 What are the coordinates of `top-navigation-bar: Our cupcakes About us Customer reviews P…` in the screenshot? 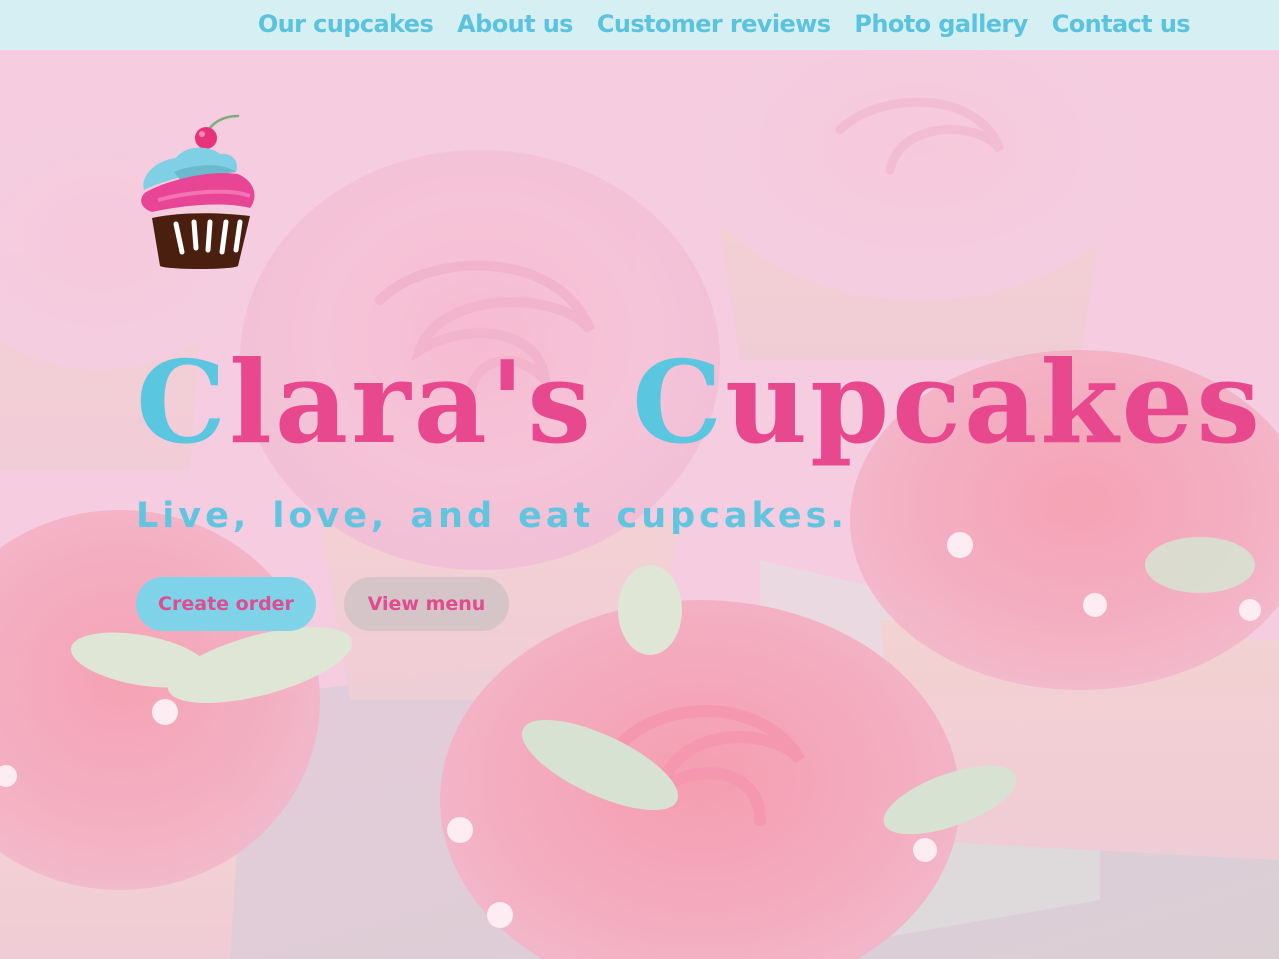 It's located at (639, 25).